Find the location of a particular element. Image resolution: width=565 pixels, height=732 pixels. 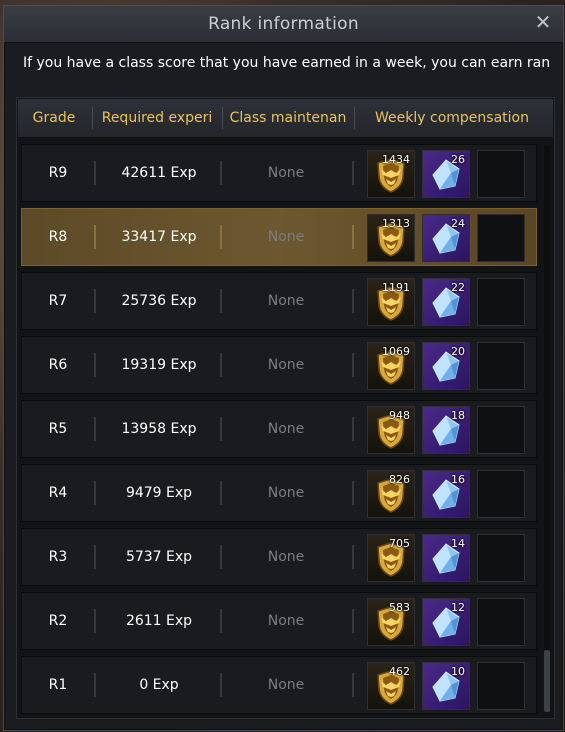

crystal-quantity: 20 is located at coordinates (458, 351).